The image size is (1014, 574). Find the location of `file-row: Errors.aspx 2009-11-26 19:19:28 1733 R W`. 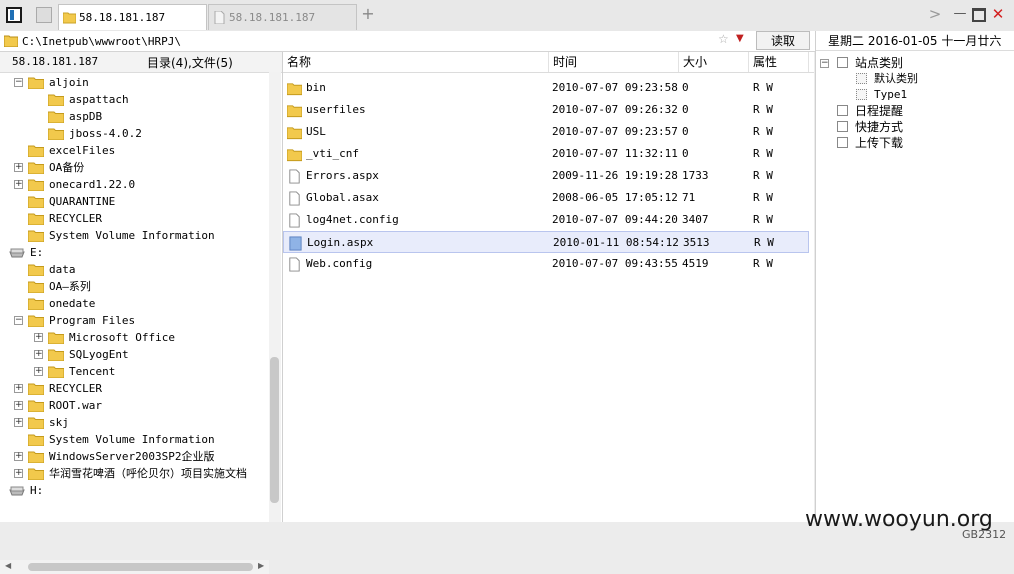

file-row: Errors.aspx 2009-11-26 19:19:28 1733 R W is located at coordinates (546, 176).